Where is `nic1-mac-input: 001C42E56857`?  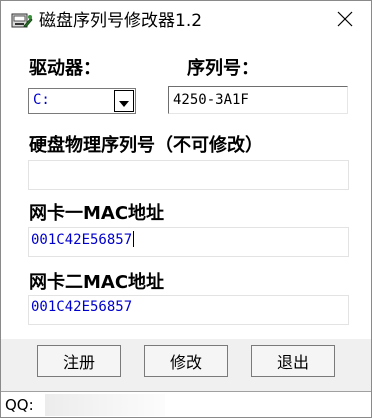
nic1-mac-input: 001C42E56857 is located at coordinates (188, 242).